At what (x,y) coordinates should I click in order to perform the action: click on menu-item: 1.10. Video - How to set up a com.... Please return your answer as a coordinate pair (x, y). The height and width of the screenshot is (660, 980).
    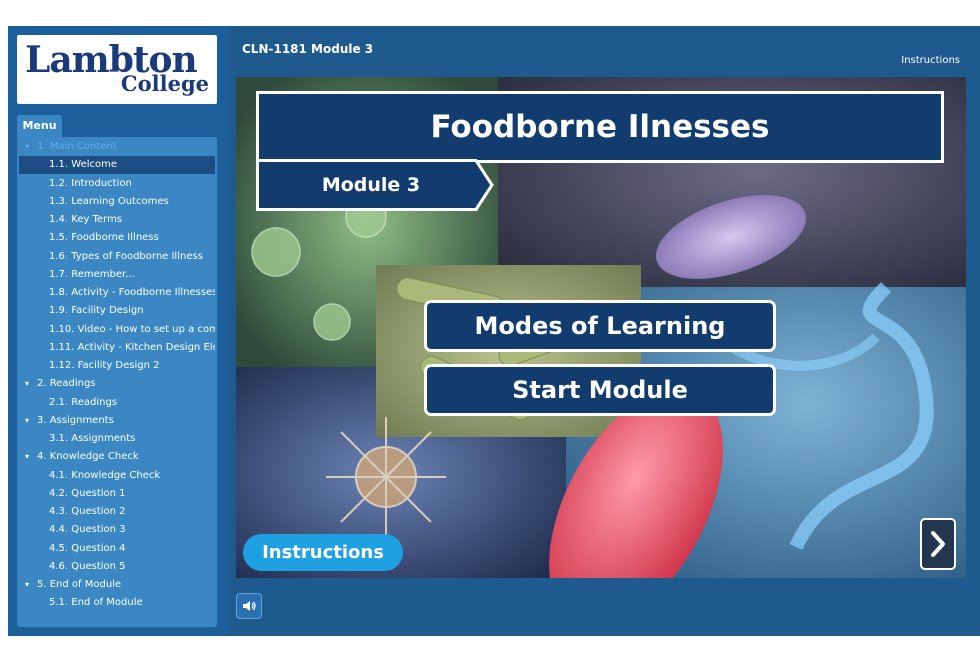
    Looking at the image, I should click on (117, 330).